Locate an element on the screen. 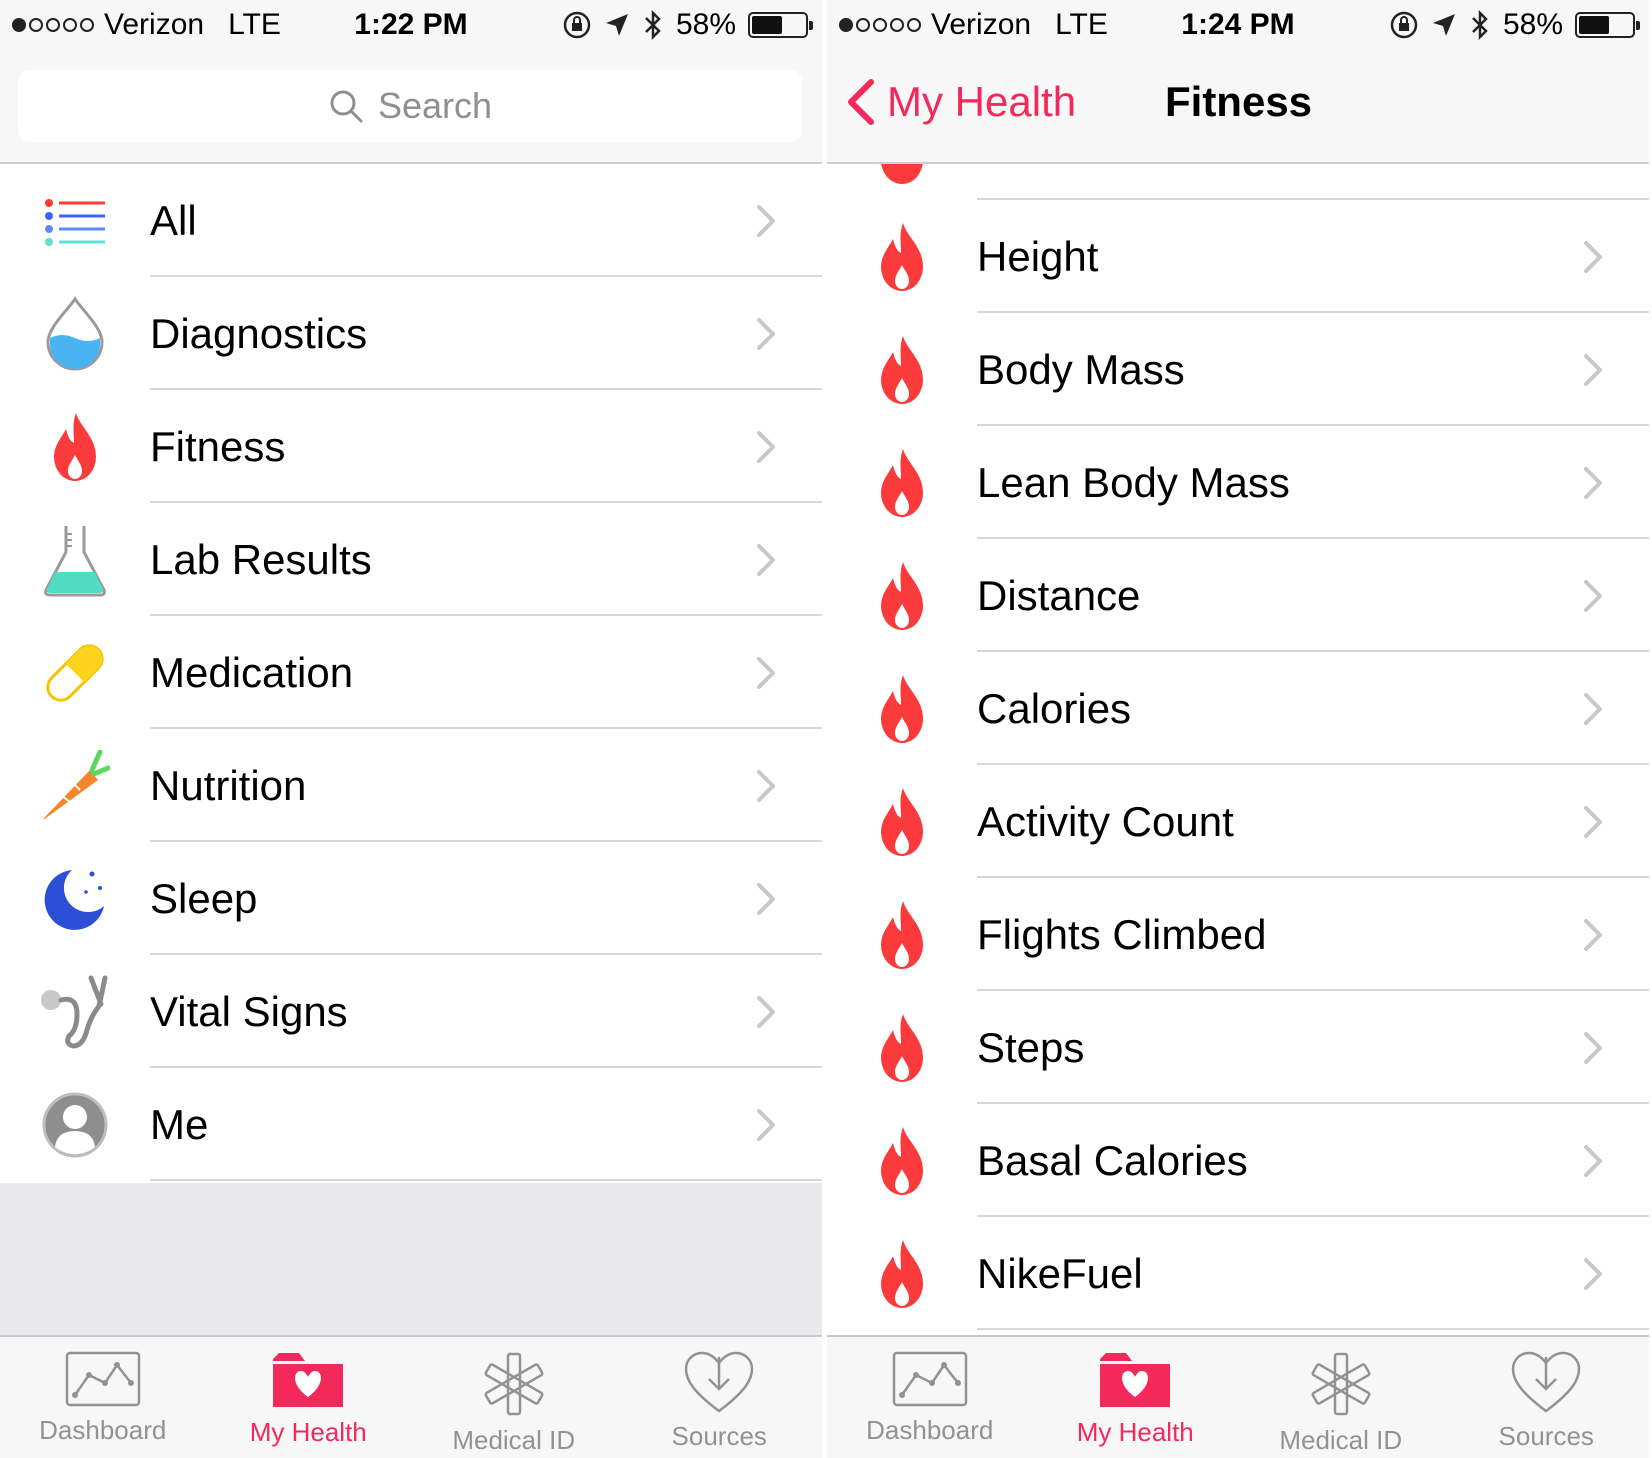  fitness-row-distance: Distance is located at coordinates (1238, 595).